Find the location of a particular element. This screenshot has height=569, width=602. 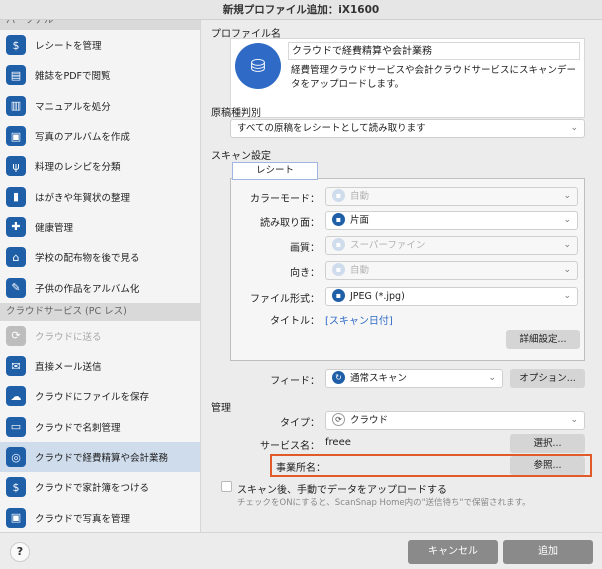

sidebar-item-label: 学校の配布物を後で見る is located at coordinates (87, 259).